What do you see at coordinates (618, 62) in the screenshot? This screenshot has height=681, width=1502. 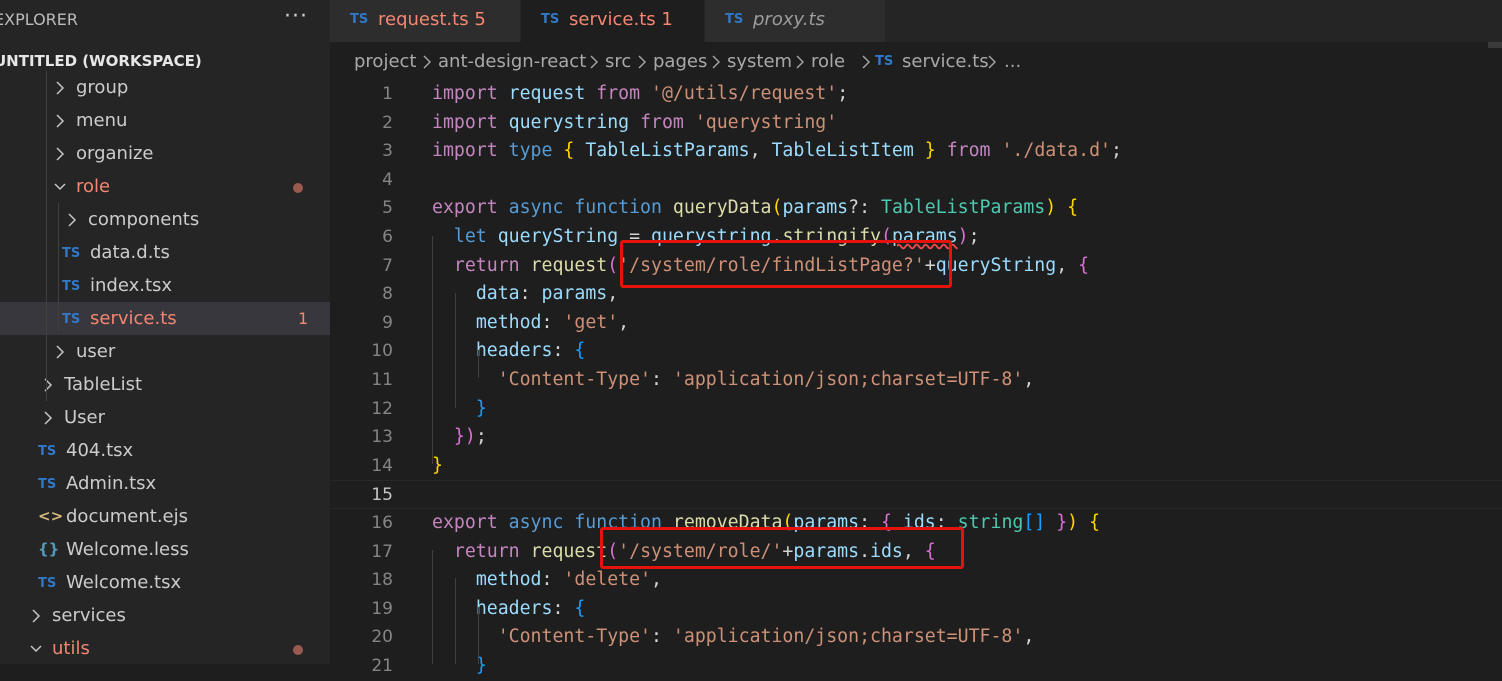 I see `breadcrumb-item: src` at bounding box center [618, 62].